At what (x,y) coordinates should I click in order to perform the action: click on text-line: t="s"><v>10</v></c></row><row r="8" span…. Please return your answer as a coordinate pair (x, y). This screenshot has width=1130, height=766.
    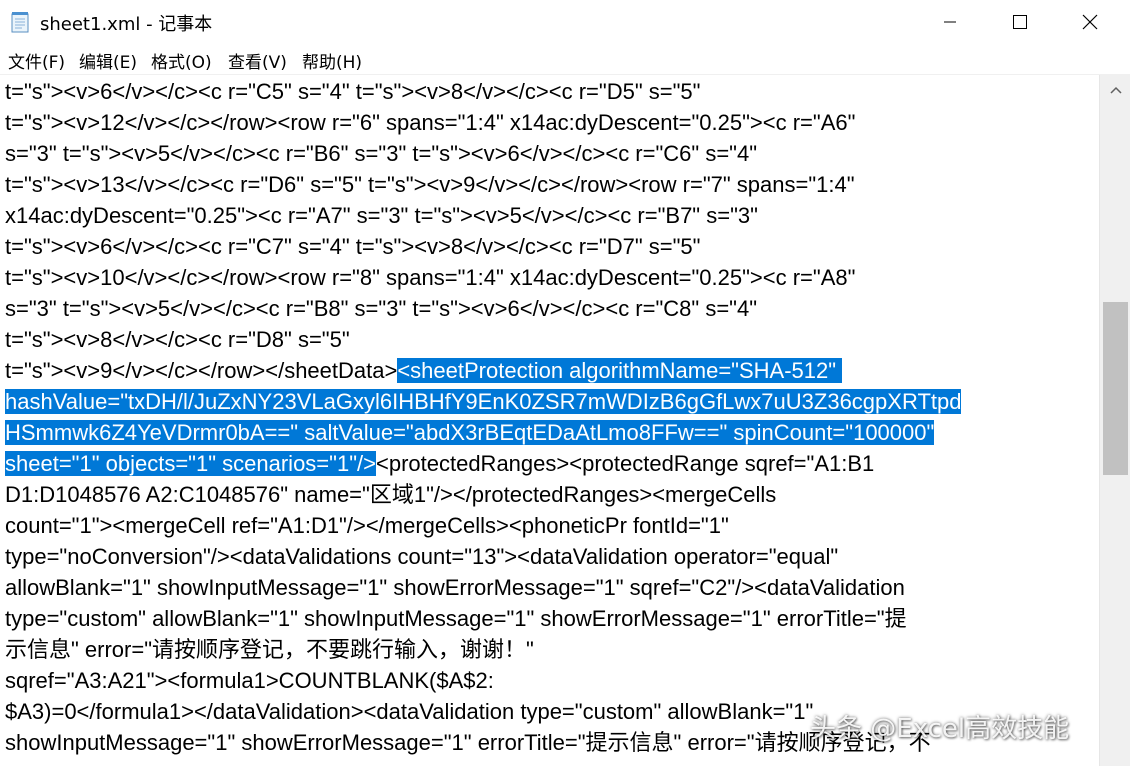
    Looking at the image, I should click on (430, 277).